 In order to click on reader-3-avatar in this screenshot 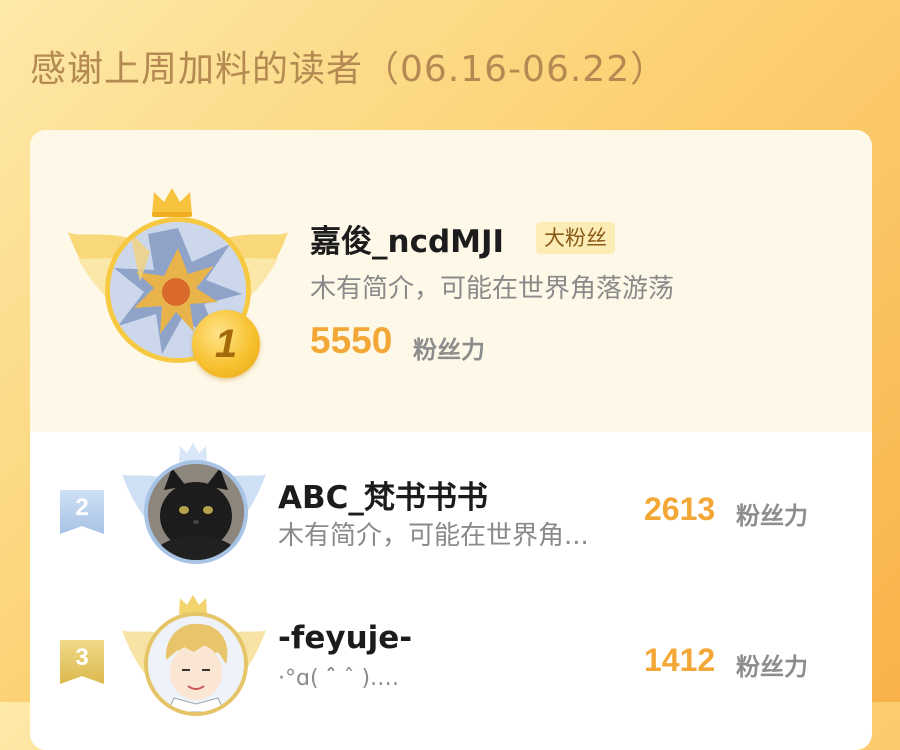, I will do `click(196, 664)`.